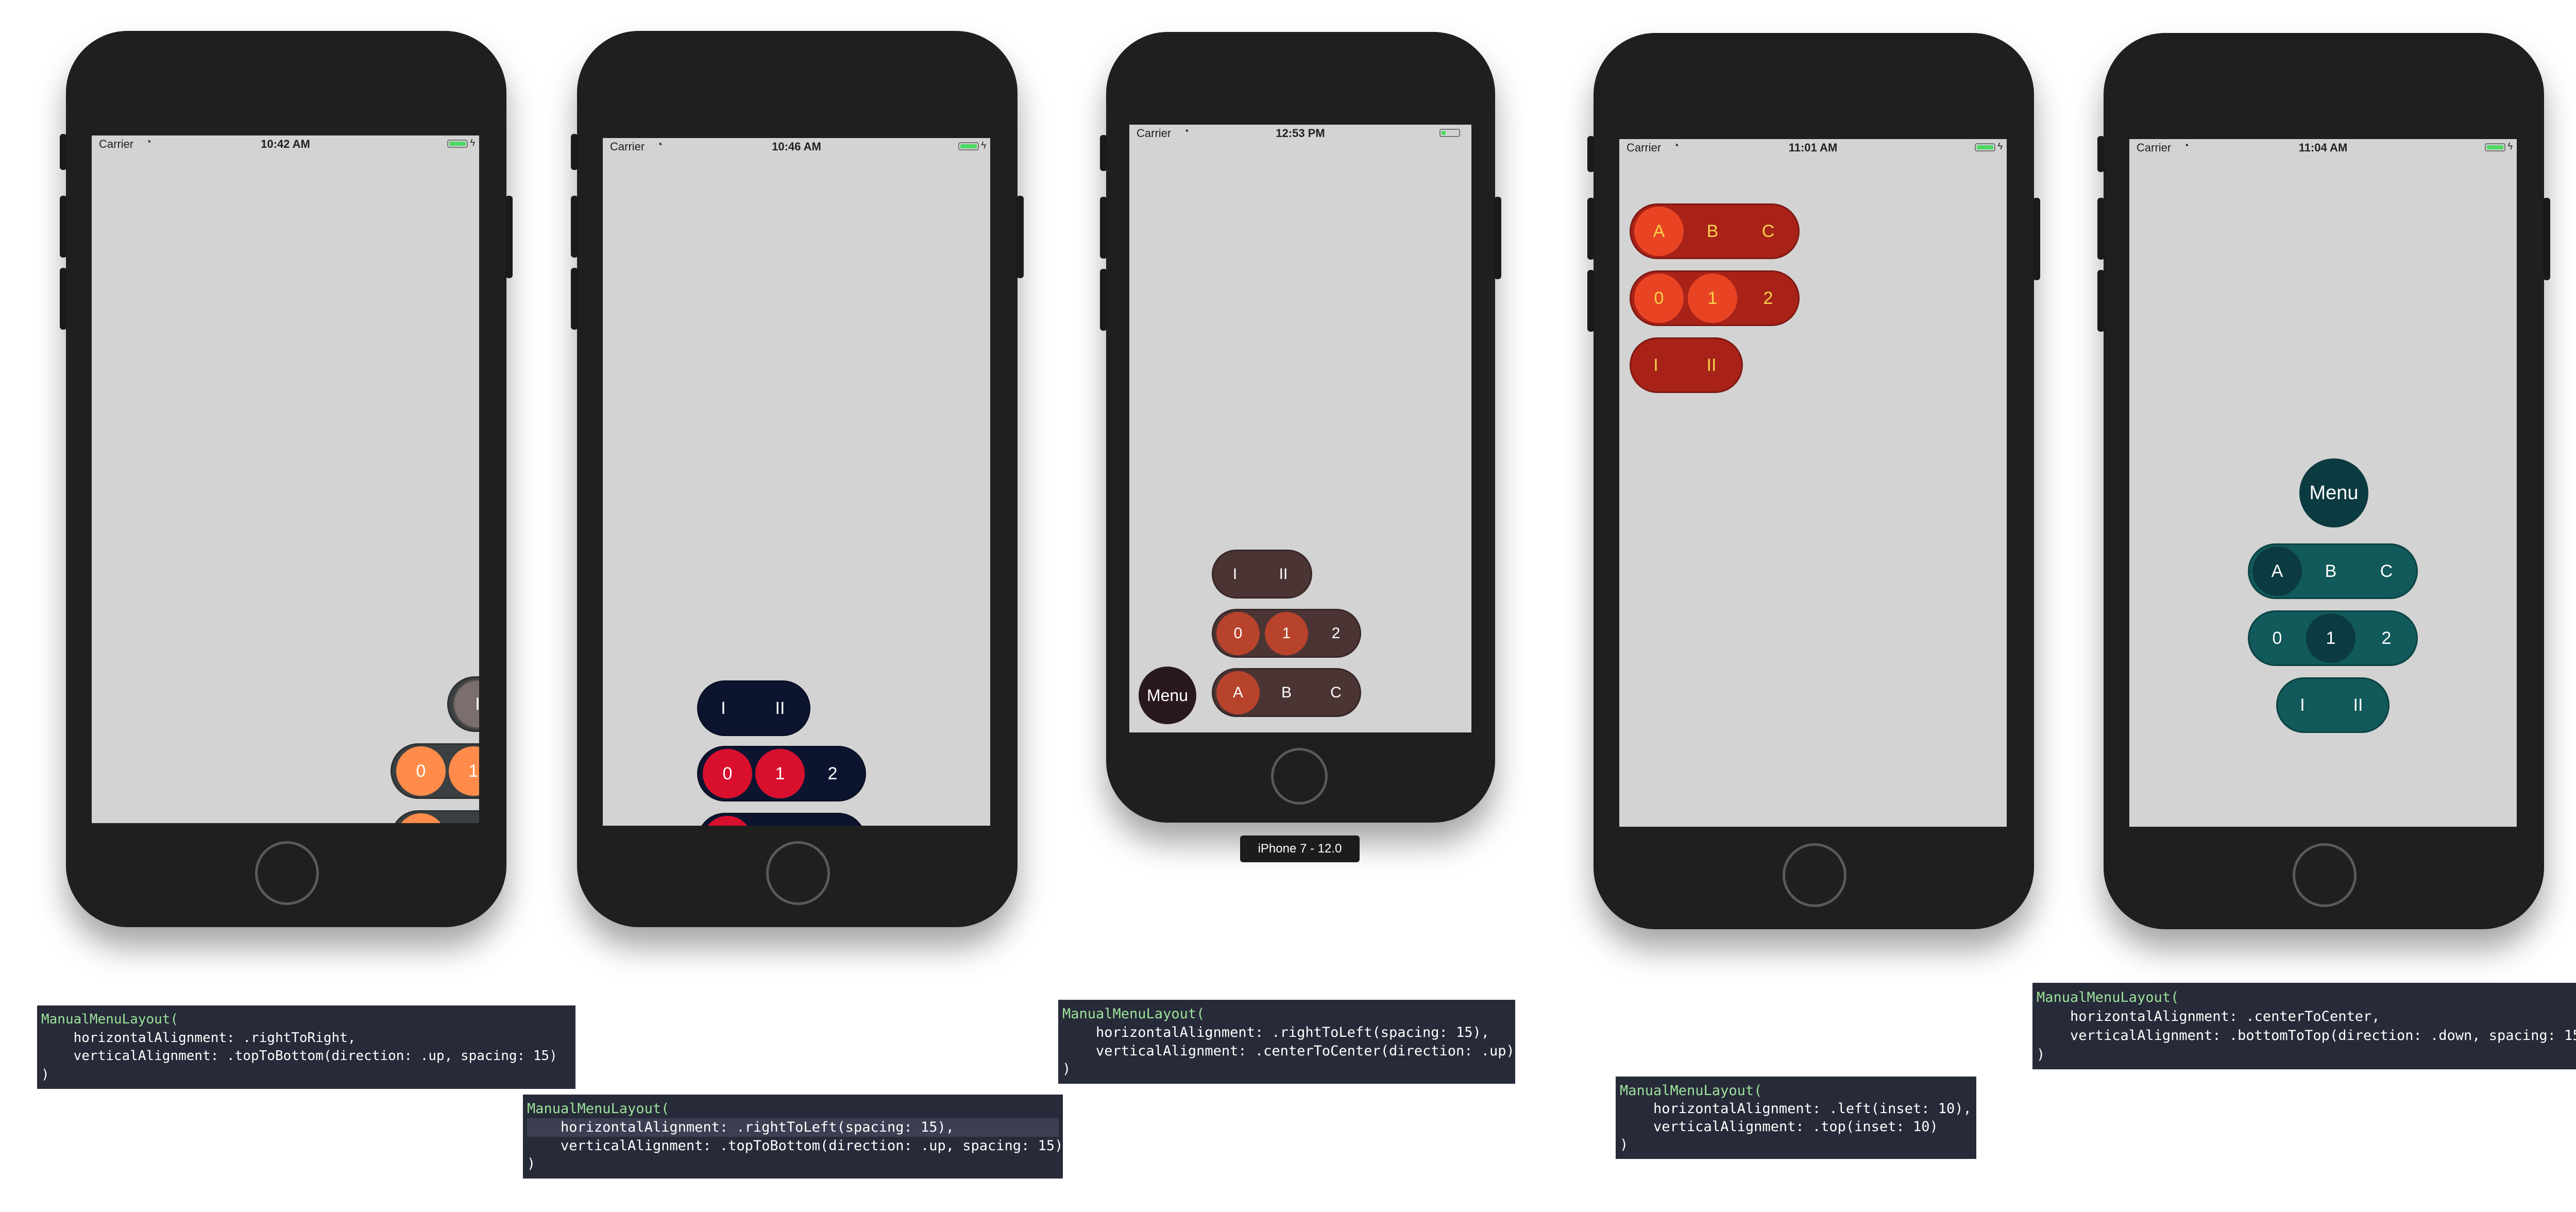 This screenshot has height=1212, width=2576. I want to click on phone-screen: Carrier ◔ 12:53 PM I II 0 1 2 A B C Menu, so click(1300, 428).